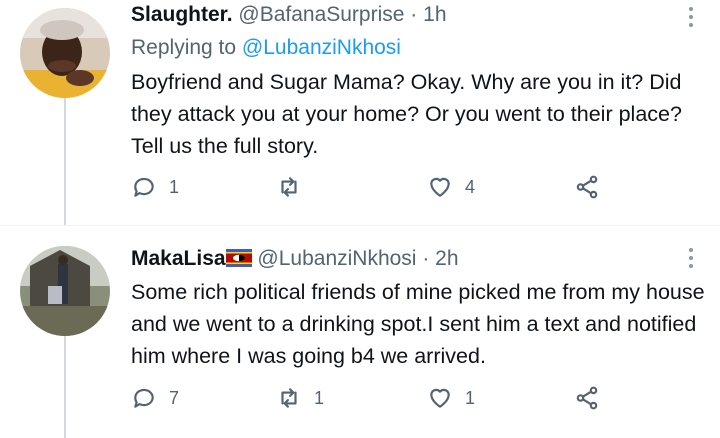 This screenshot has height=438, width=720. Describe the element at coordinates (186, 47) in the screenshot. I see `replying-prefix: Replying to` at that location.